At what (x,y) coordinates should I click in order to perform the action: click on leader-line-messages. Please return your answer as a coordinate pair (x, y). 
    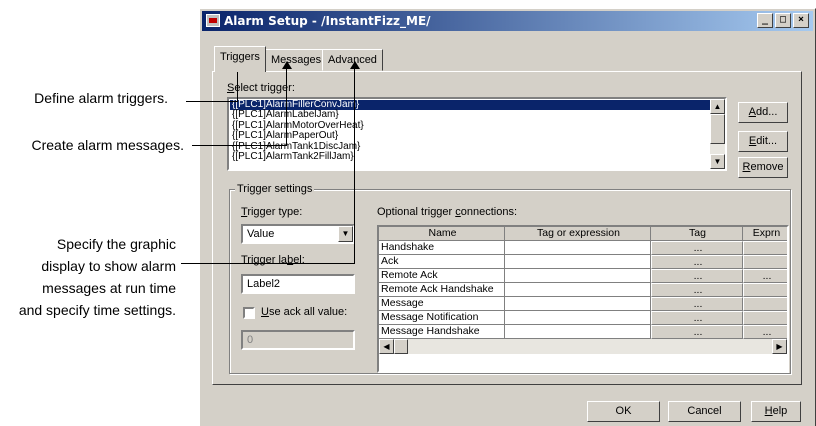
    Looking at the image, I should click on (239, 145).